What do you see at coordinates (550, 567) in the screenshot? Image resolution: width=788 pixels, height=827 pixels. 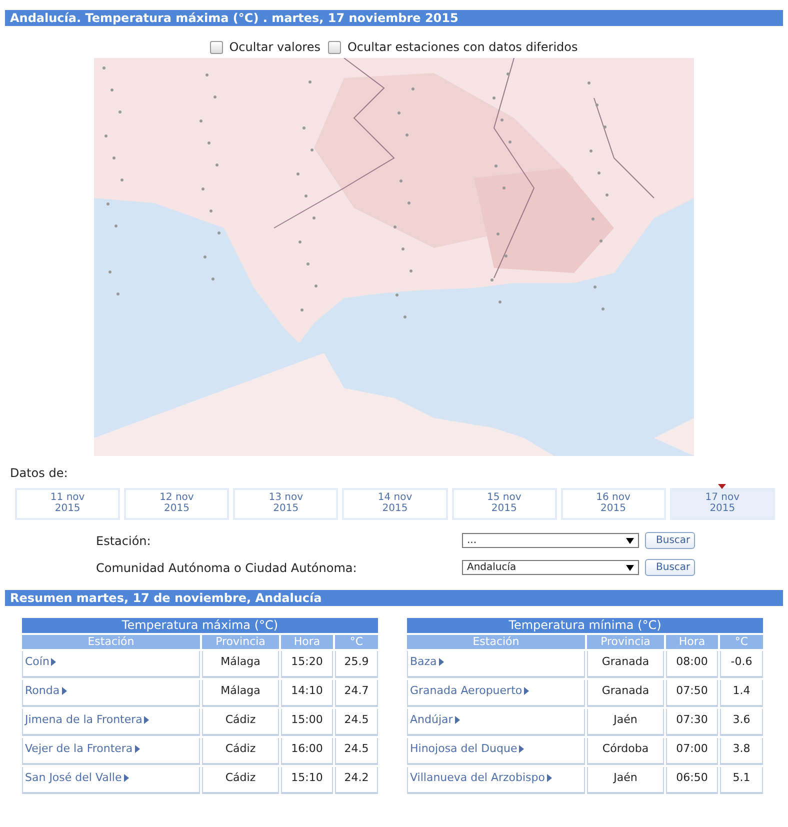 I see `select-field: Andalucía` at bounding box center [550, 567].